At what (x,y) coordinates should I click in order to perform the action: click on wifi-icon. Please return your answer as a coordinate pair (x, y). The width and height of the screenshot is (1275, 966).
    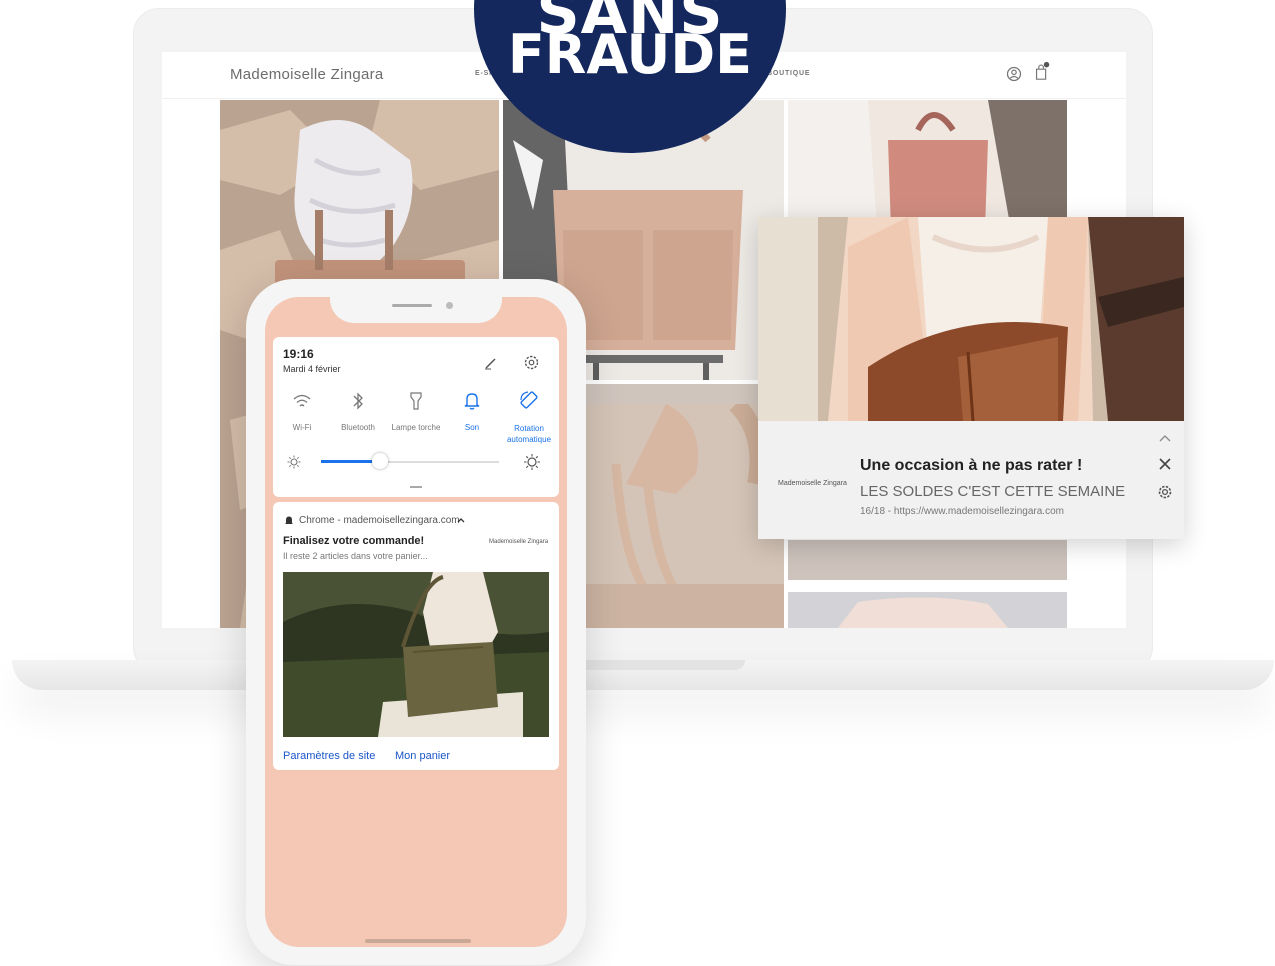
    Looking at the image, I should click on (302, 402).